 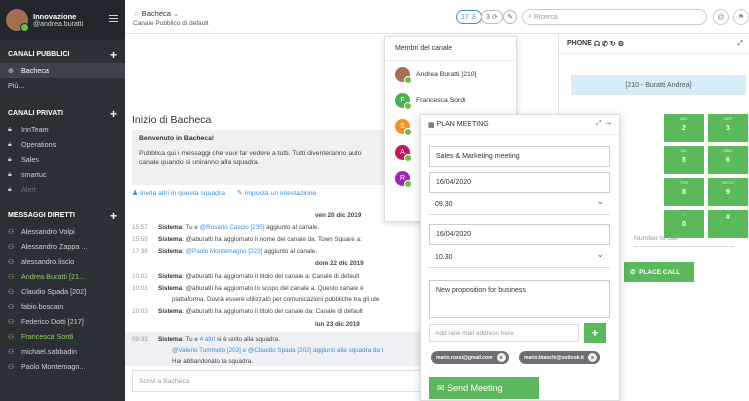 What do you see at coordinates (62, 321) in the screenshot?
I see `sidebar-item-dm: ⚇ Federico Dotti [217]` at bounding box center [62, 321].